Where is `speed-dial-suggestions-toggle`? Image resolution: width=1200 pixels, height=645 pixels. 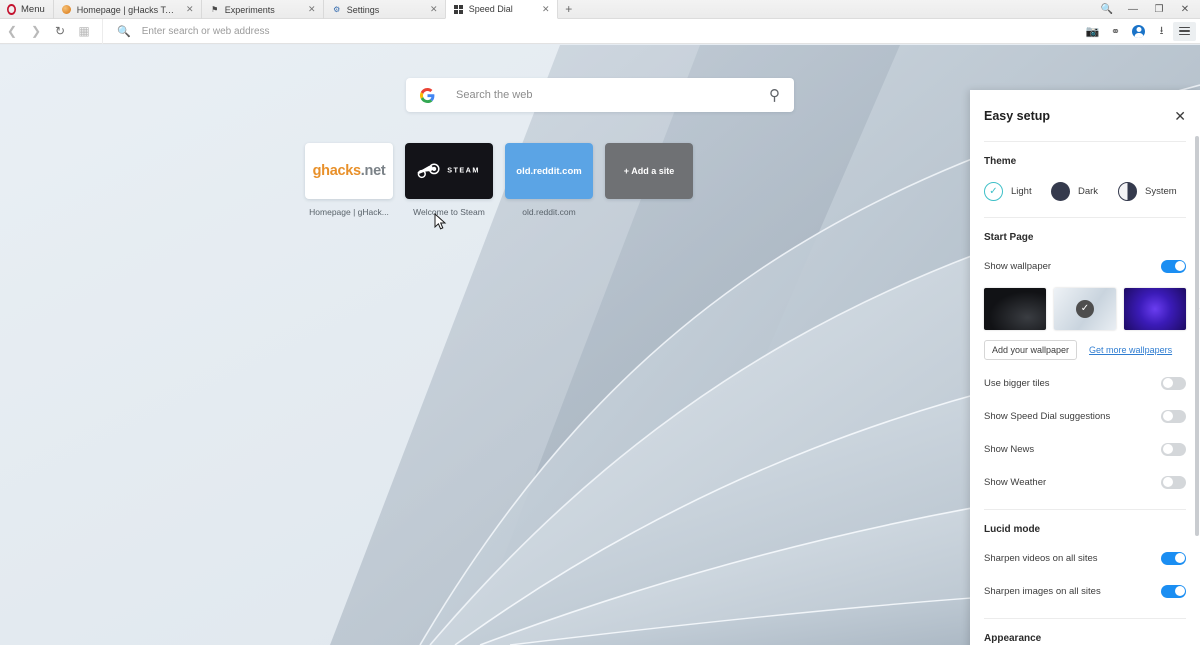 speed-dial-suggestions-toggle is located at coordinates (1173, 416).